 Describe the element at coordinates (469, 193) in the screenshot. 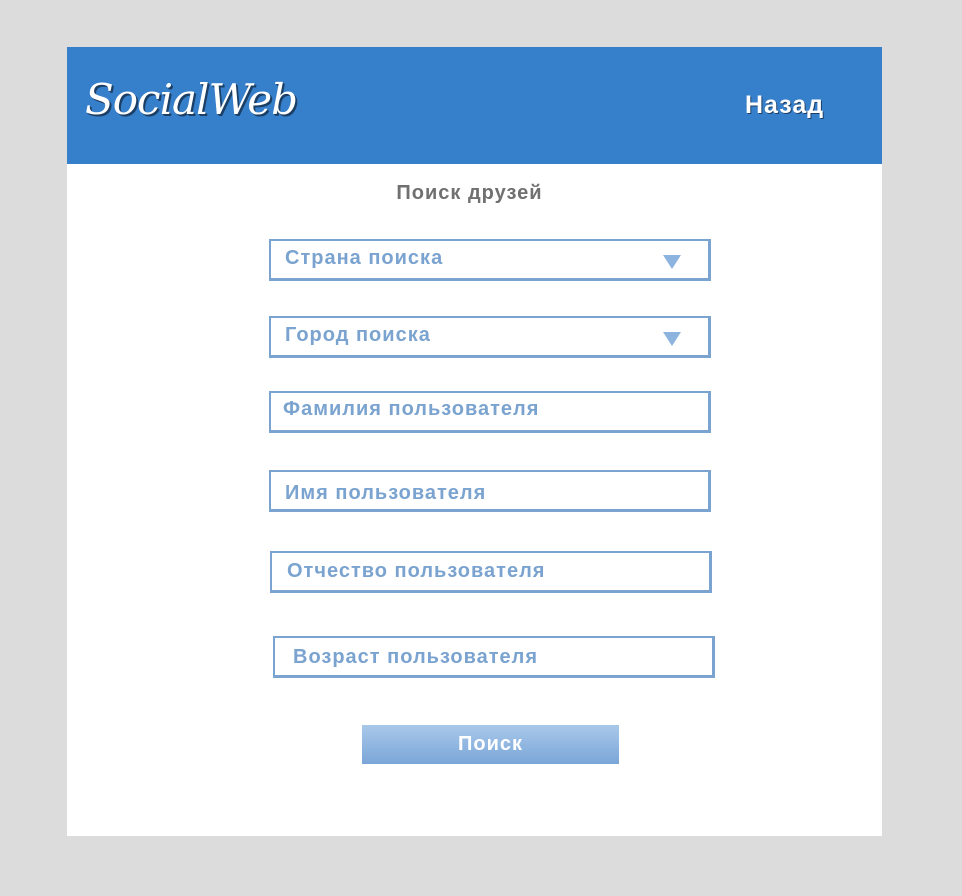

I see `page-title: Поиск друзей` at that location.